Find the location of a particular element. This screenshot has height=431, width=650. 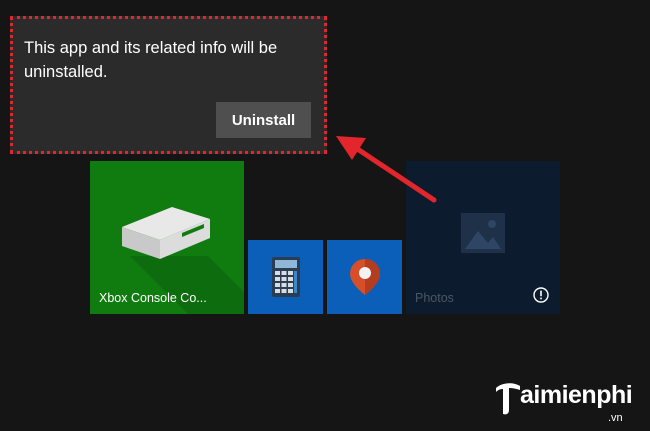

tile-maps is located at coordinates (364, 277).